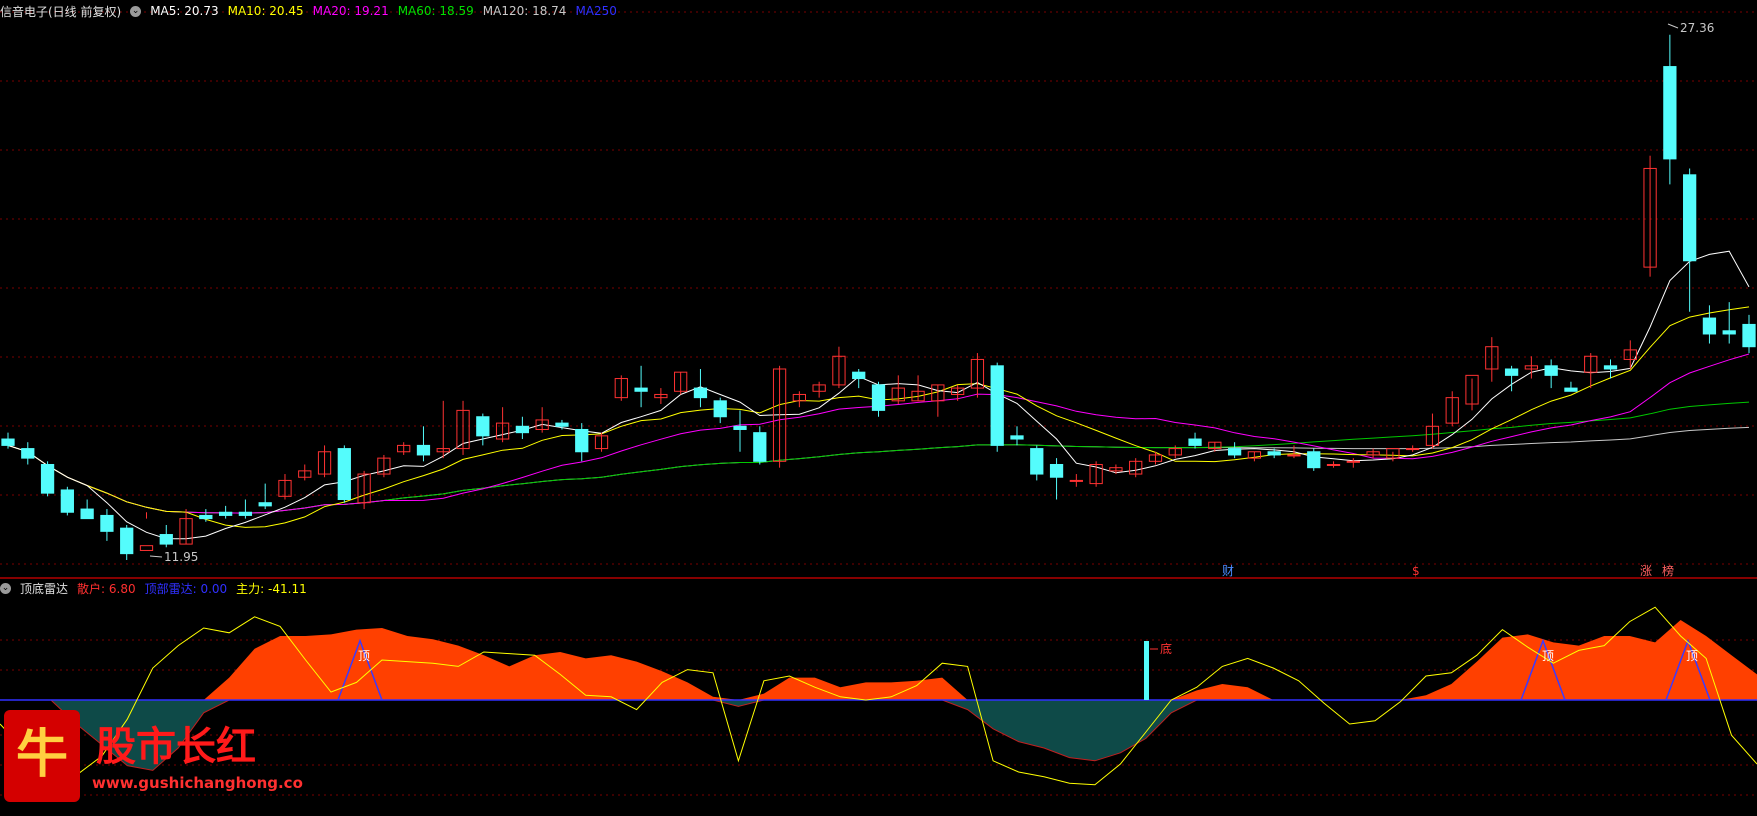  I want to click on ma60-line, so click(878, 457).